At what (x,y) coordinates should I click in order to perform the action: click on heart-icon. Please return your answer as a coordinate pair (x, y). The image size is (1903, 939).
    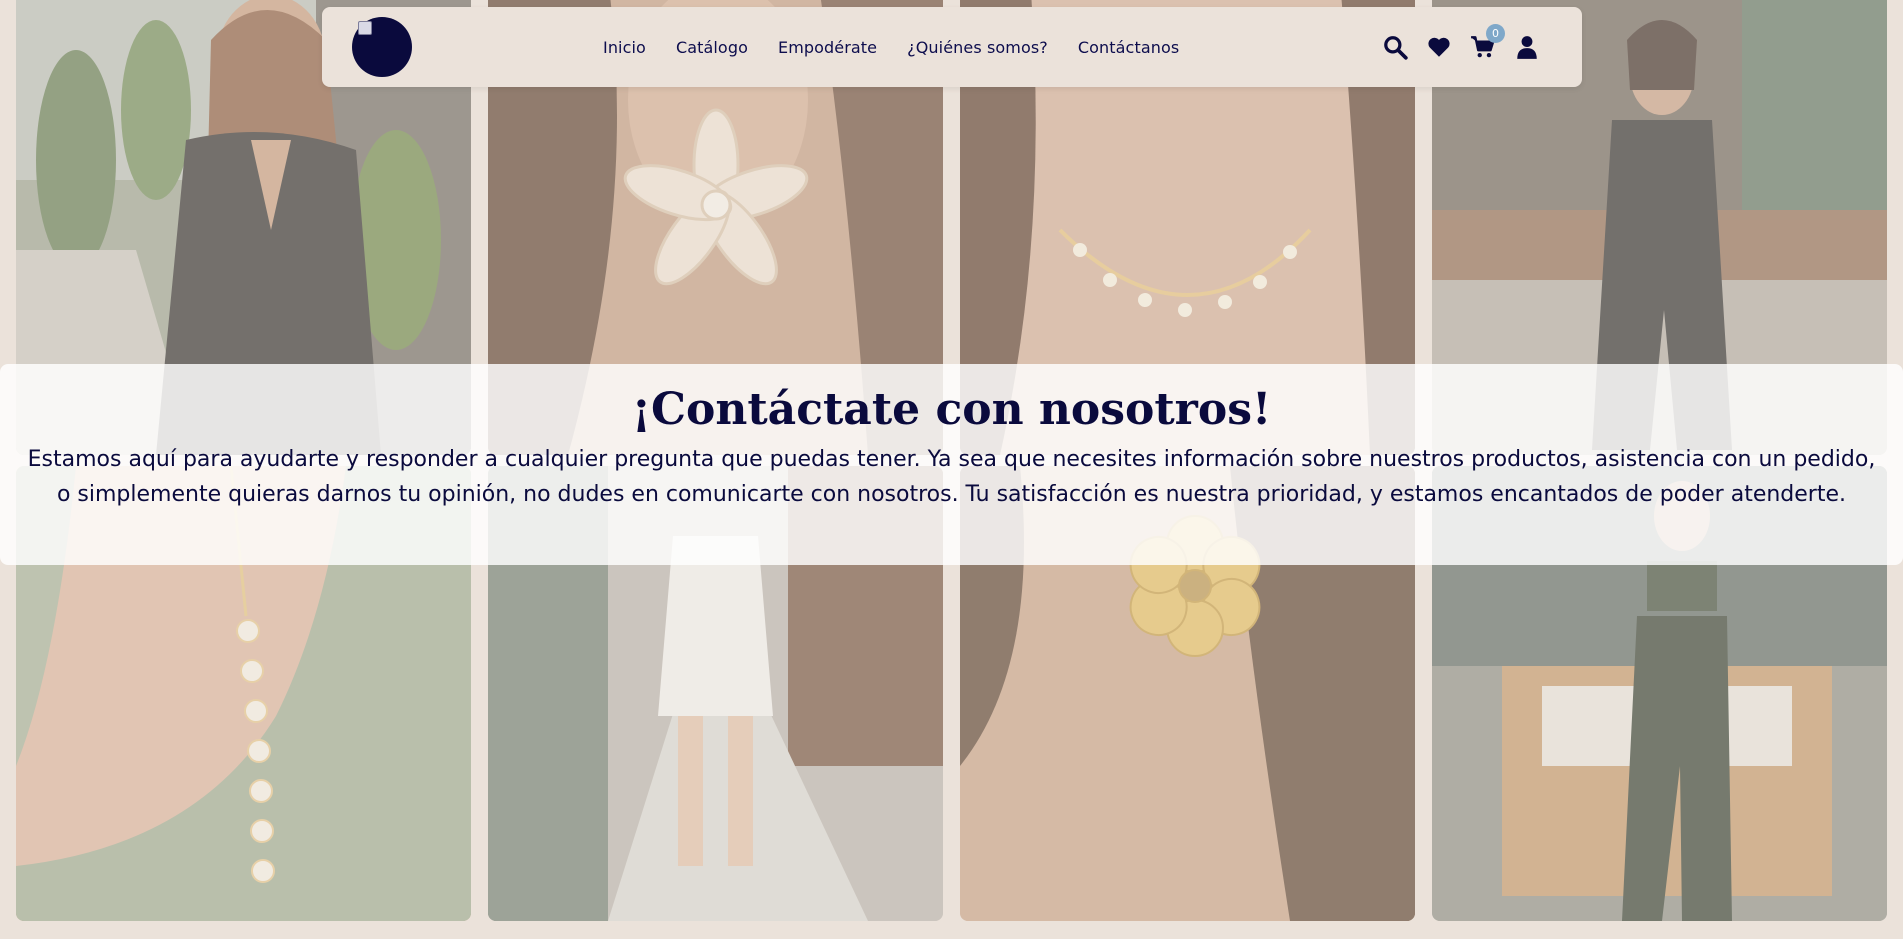
    Looking at the image, I should click on (1439, 47).